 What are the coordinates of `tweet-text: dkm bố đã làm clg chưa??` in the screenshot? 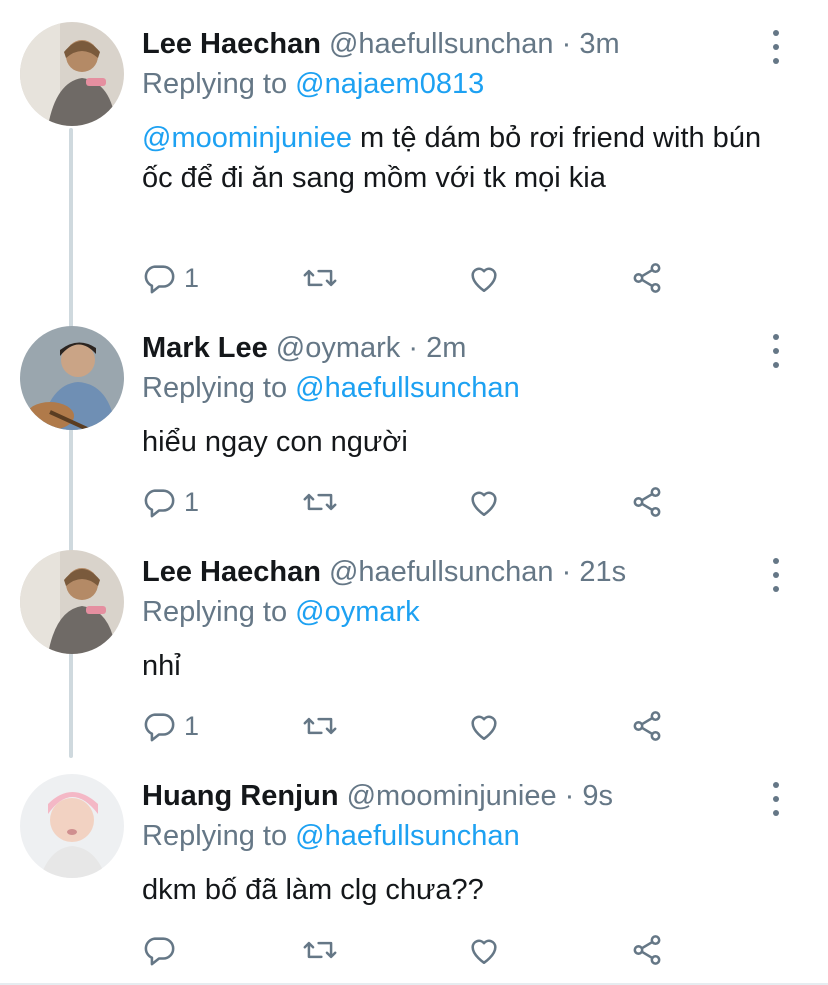 It's located at (452, 890).